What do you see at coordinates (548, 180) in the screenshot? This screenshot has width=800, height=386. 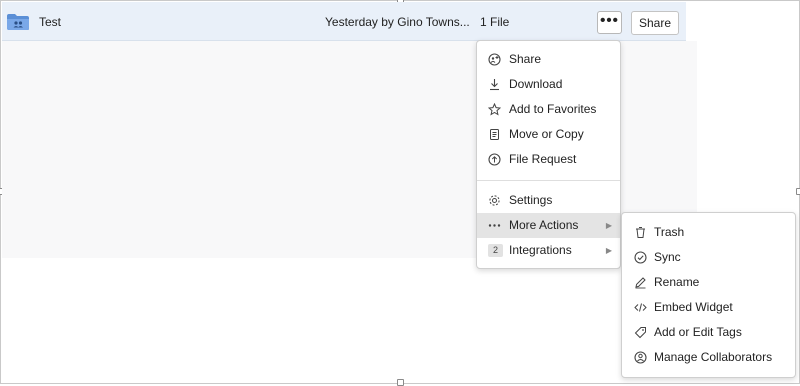 I see `menu-divider` at bounding box center [548, 180].